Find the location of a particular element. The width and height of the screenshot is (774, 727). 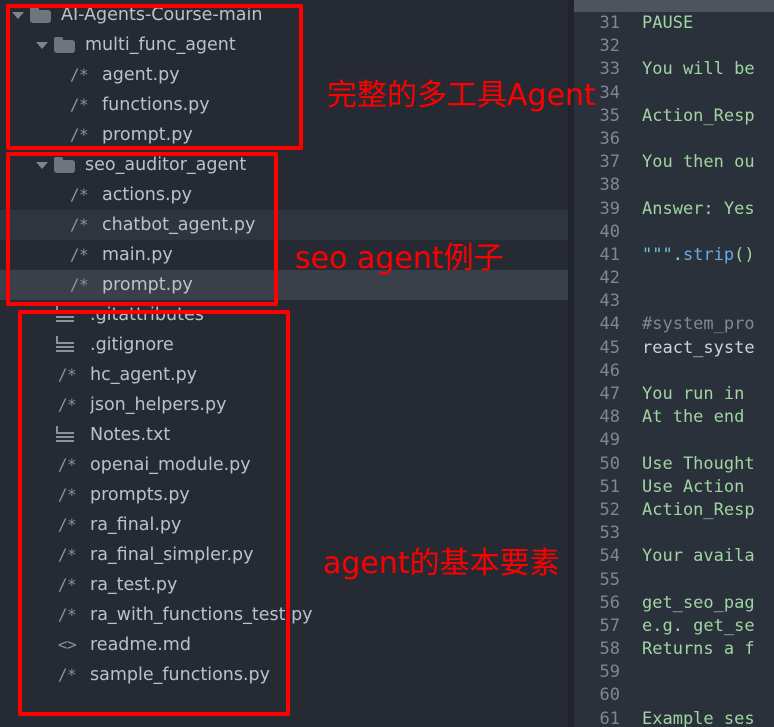

code-line: 52 Action_Resp is located at coordinates (671, 510).